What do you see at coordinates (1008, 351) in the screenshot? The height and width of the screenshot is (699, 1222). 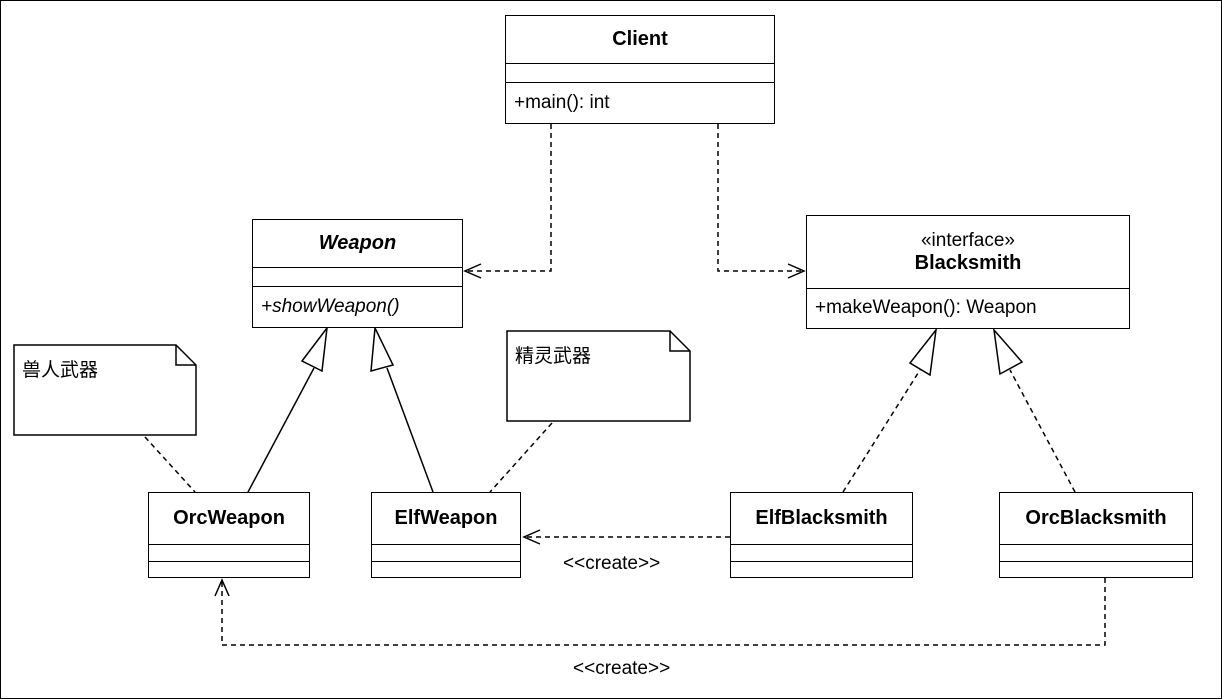 I see `orcblacksmith-realization-triangle` at bounding box center [1008, 351].